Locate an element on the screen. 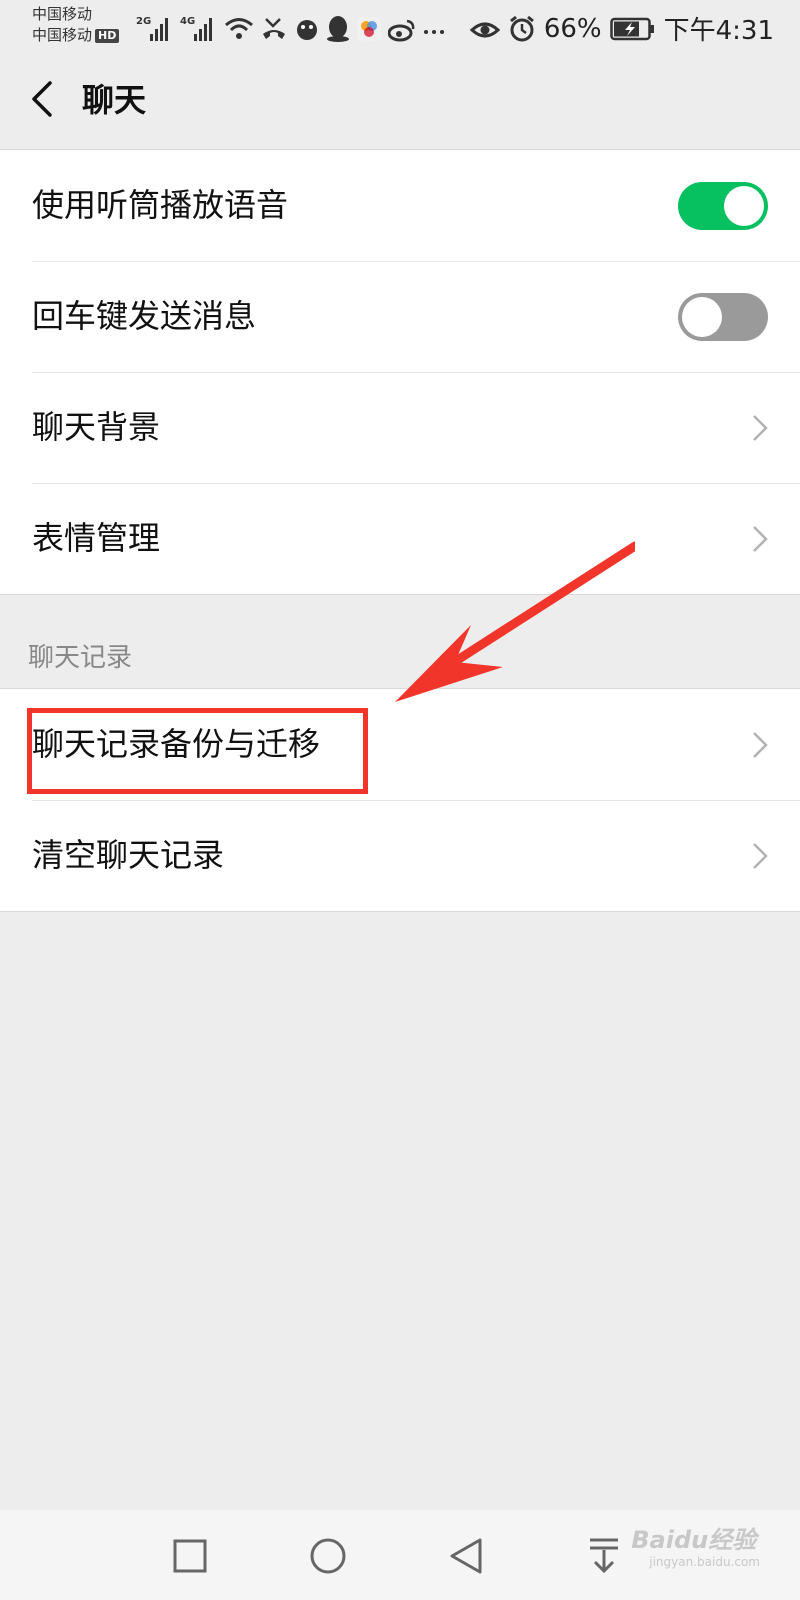 The image size is (800, 1600). triangle-back-nav-icon is located at coordinates (466, 1556).